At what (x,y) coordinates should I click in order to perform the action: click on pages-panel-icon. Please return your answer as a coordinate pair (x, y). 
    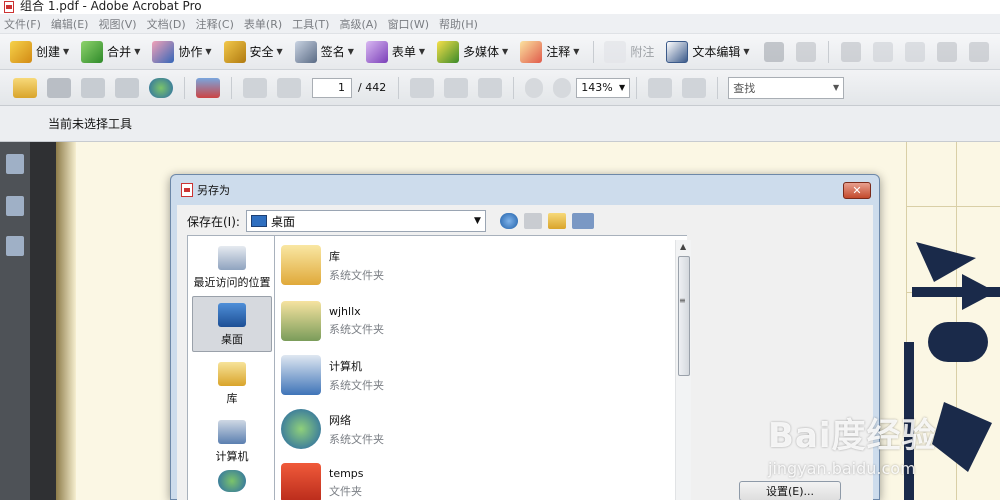
    Looking at the image, I should click on (15, 164).